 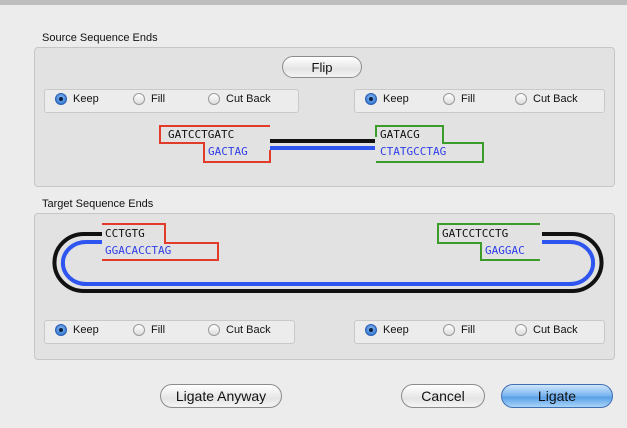 What do you see at coordinates (125, 233) in the screenshot?
I see `target-left-top-seq: CCTGTG` at bounding box center [125, 233].